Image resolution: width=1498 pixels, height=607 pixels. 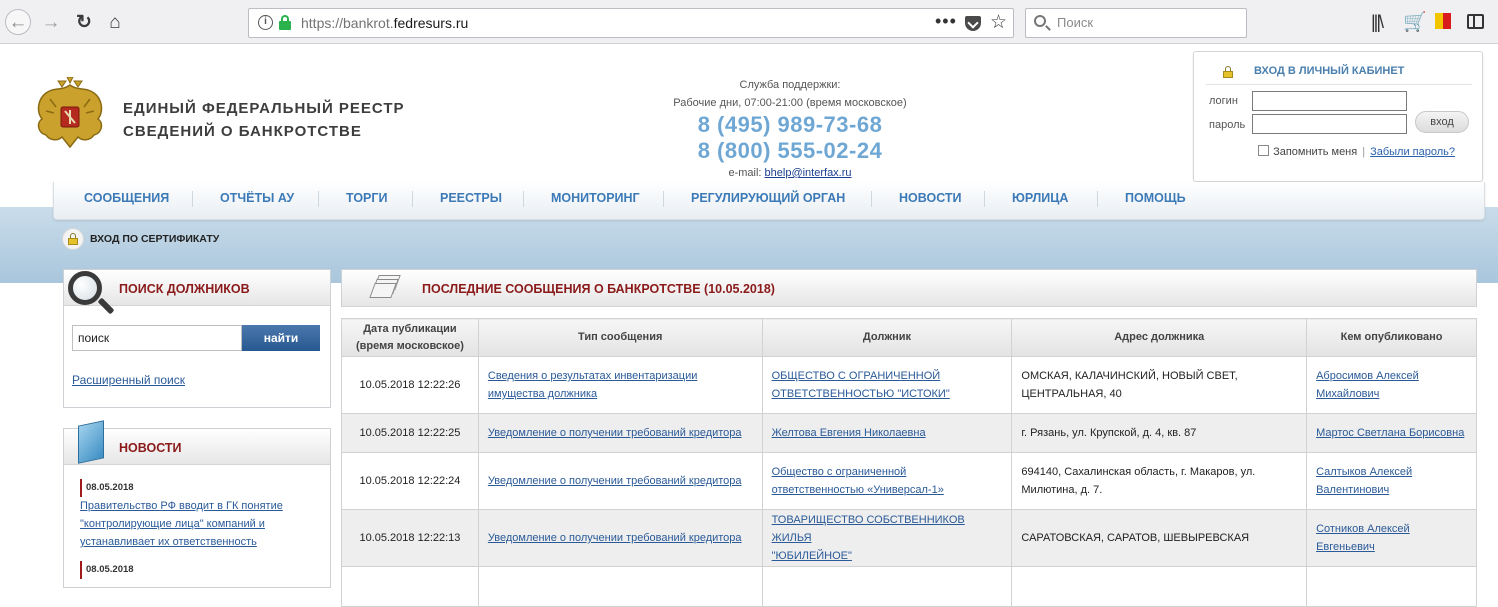 What do you see at coordinates (1227, 125) in the screenshot?
I see `password-label: пароль` at bounding box center [1227, 125].